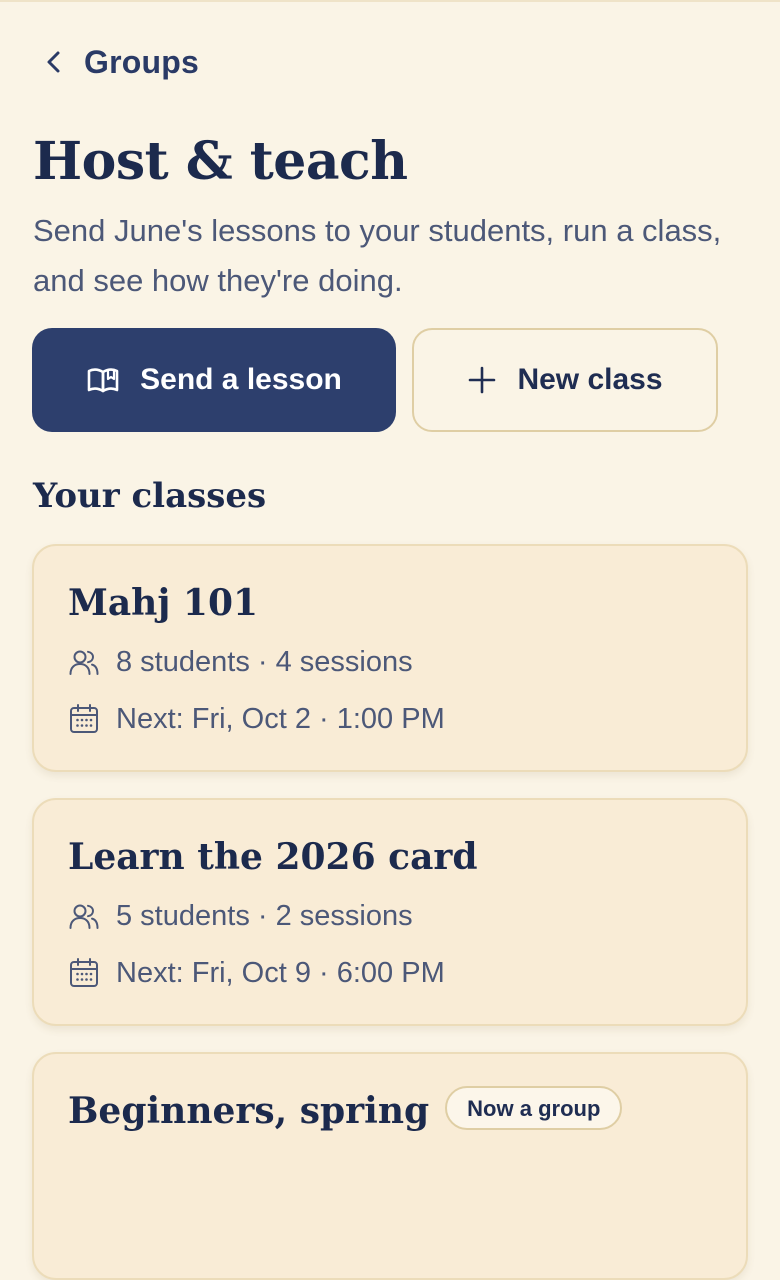 The width and height of the screenshot is (780, 1280). Describe the element at coordinates (249, 1111) in the screenshot. I see `class-name: Beginners, spring` at that location.